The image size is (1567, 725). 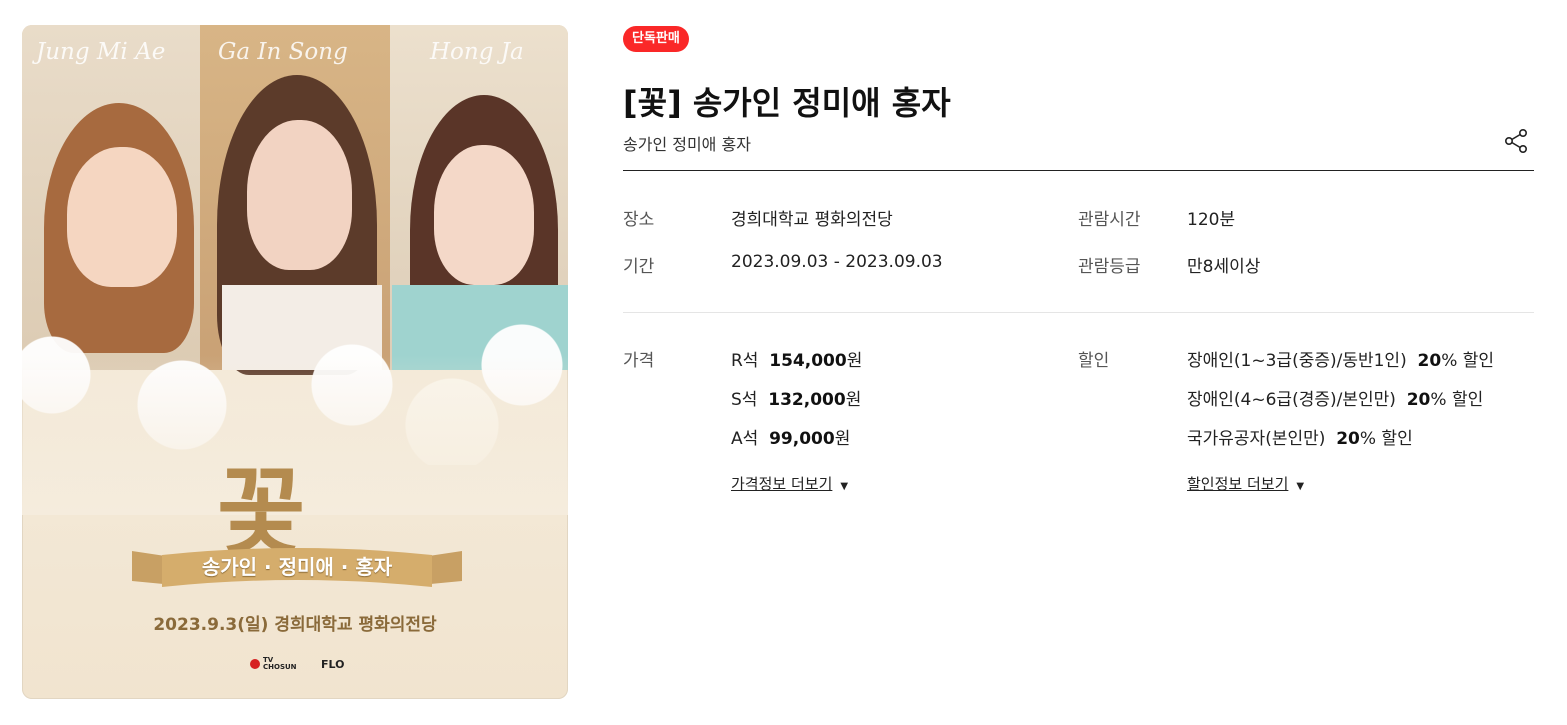 I want to click on discount-name: 장애인(4~6급(경증)/본인만), so click(x=1291, y=400).